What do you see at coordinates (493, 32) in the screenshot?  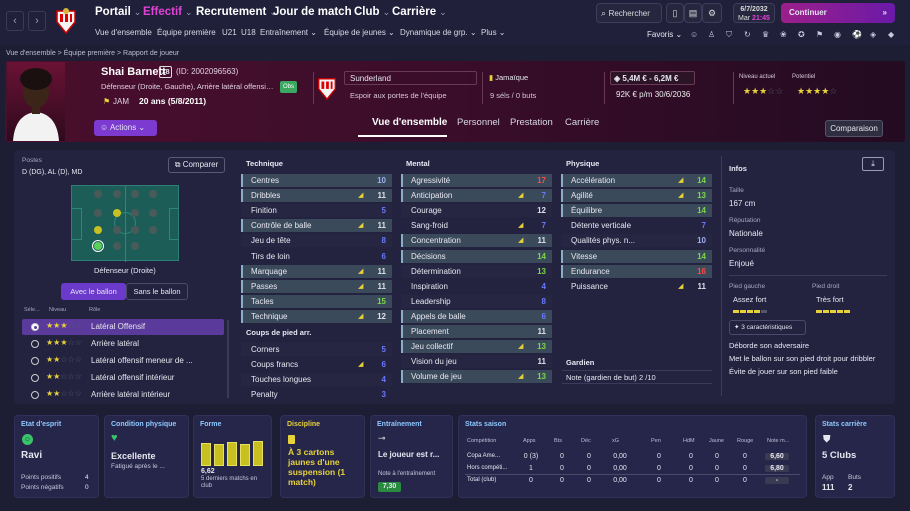 I see `subnav-plus: Plus ⌄` at bounding box center [493, 32].